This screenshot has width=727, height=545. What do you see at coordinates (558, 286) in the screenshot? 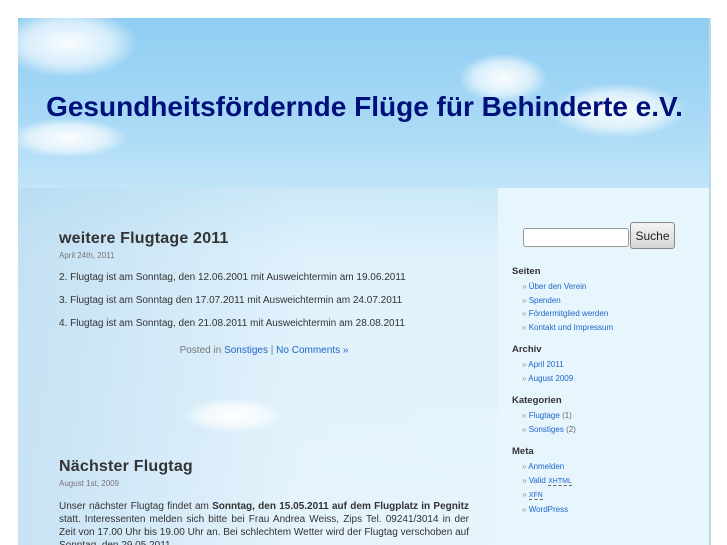
I see `page-link: Über den Verein` at bounding box center [558, 286].